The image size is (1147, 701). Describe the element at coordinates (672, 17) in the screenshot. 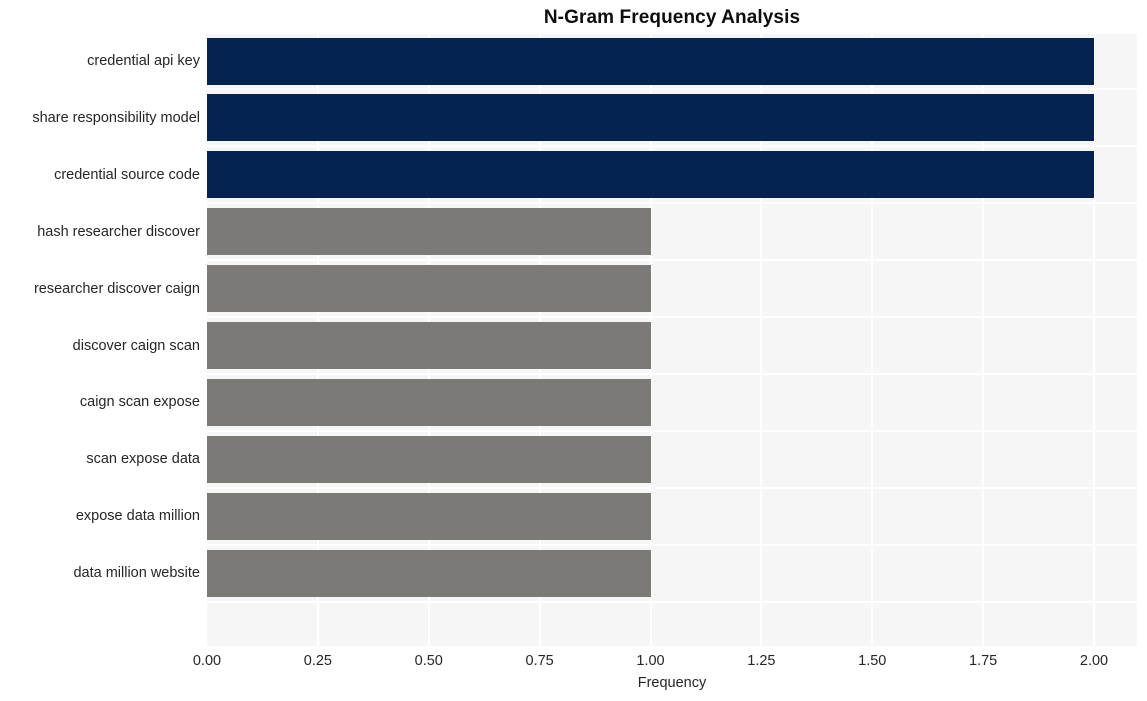

I see `chart-title: N-Gram Frequency Analysis` at that location.